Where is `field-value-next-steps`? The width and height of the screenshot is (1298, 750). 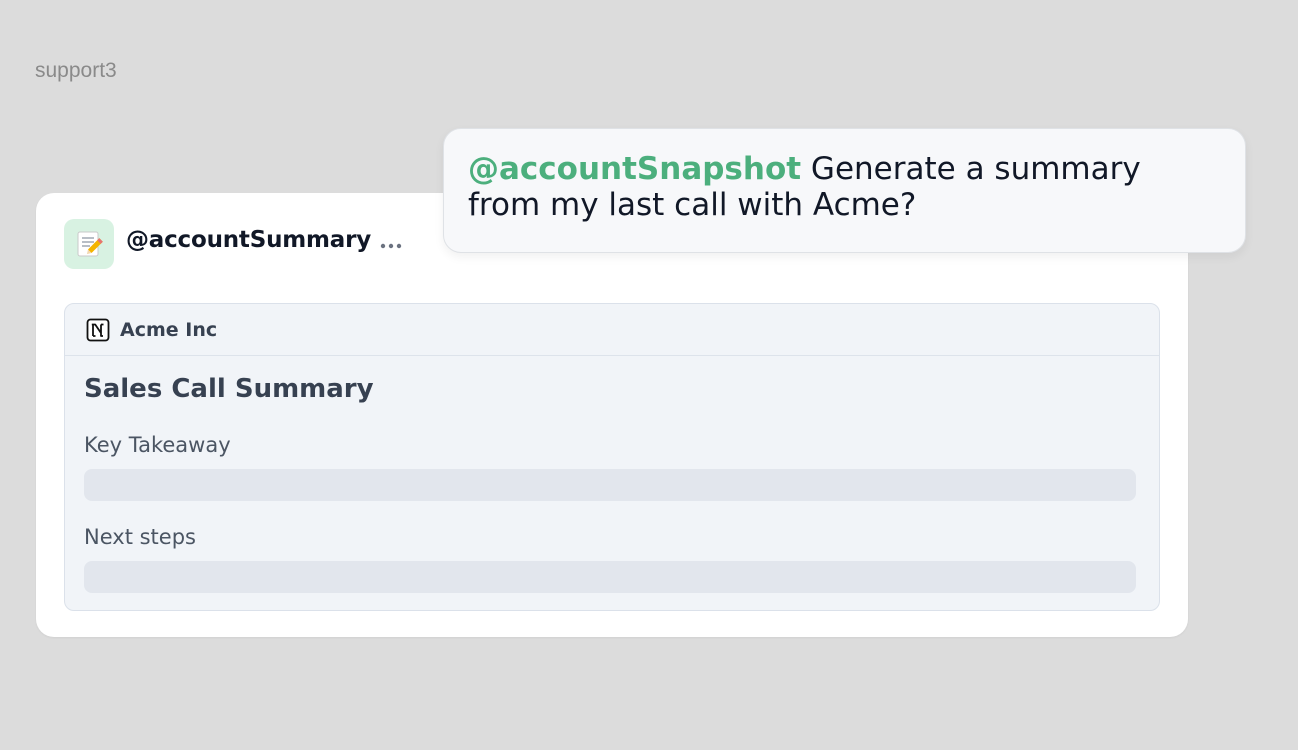 field-value-next-steps is located at coordinates (610, 577).